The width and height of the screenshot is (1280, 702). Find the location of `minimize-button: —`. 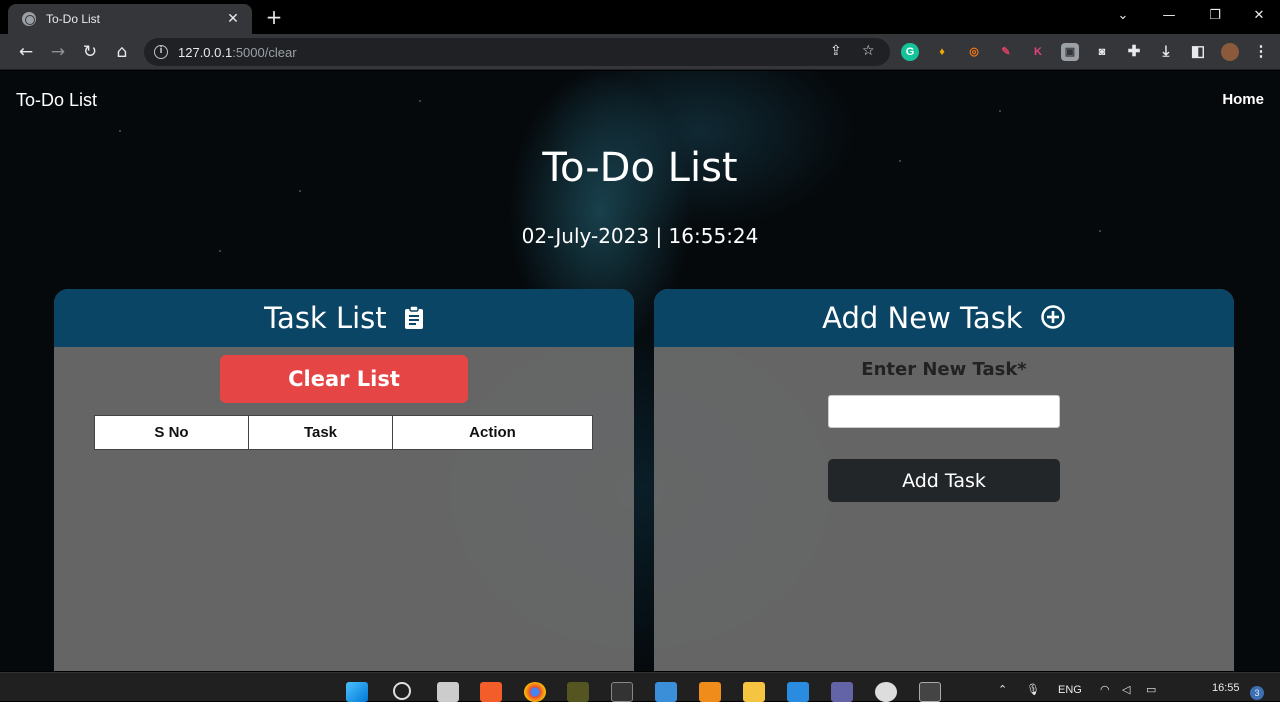

minimize-button: — is located at coordinates (1169, 16).